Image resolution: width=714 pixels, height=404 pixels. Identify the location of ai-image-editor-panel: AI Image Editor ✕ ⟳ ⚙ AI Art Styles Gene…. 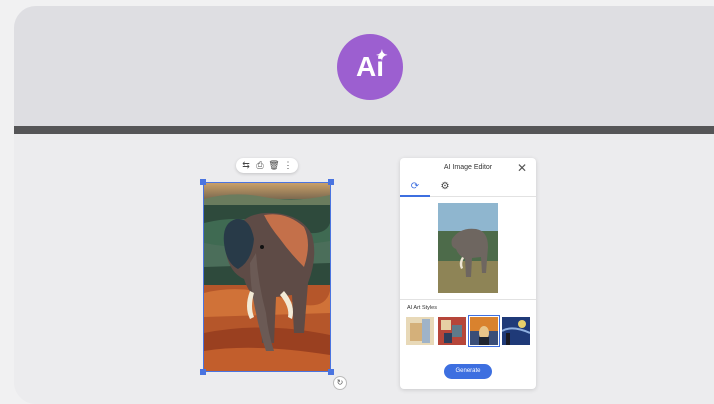
(468, 273).